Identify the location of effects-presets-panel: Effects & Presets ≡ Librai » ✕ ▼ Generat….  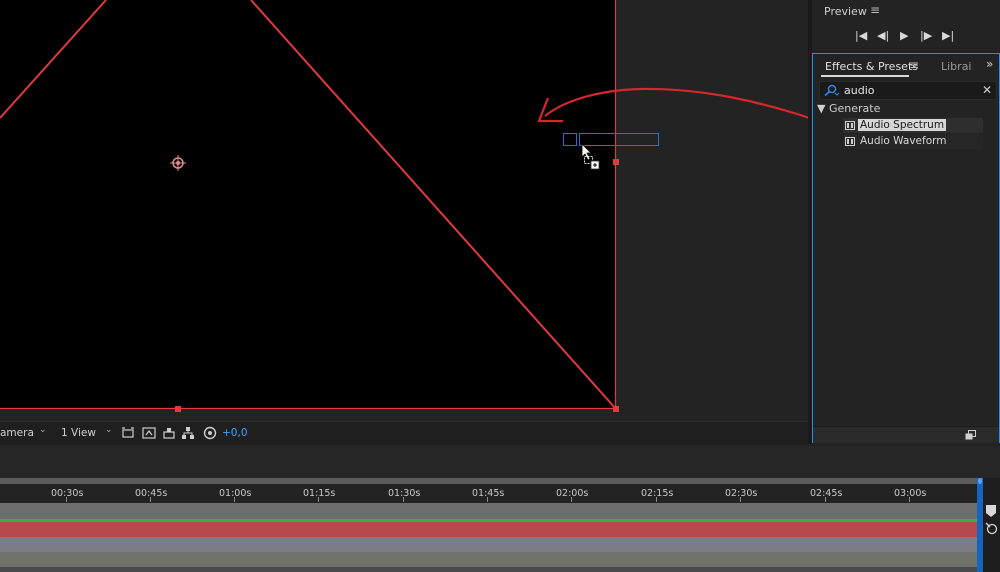
(906, 248).